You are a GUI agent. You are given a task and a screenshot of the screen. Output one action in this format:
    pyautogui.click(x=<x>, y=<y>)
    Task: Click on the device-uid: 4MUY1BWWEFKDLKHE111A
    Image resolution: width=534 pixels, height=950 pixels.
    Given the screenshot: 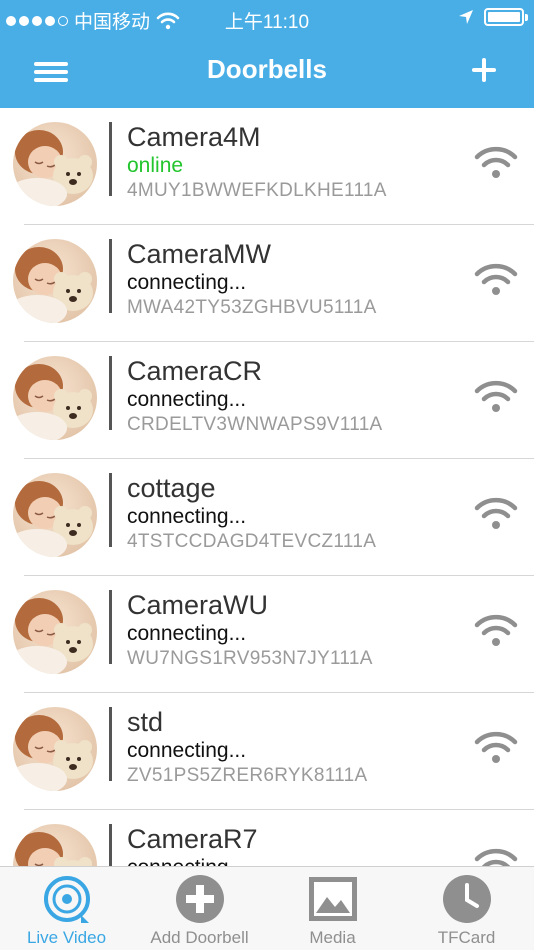 What is the action you would take?
    pyautogui.click(x=257, y=190)
    